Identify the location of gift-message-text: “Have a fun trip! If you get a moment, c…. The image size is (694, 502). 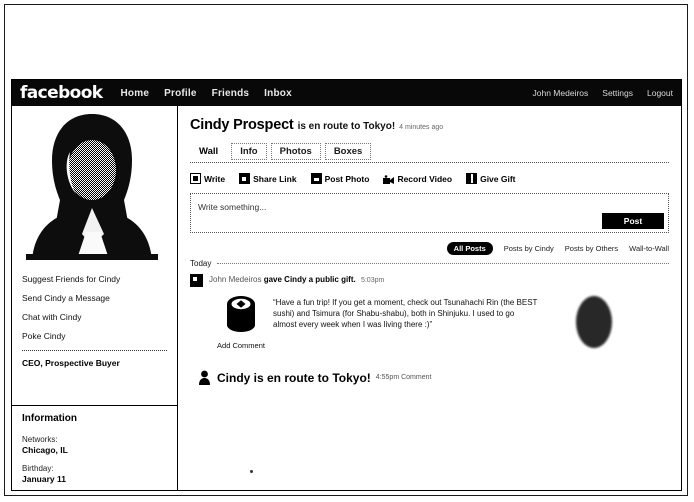
(405, 313).